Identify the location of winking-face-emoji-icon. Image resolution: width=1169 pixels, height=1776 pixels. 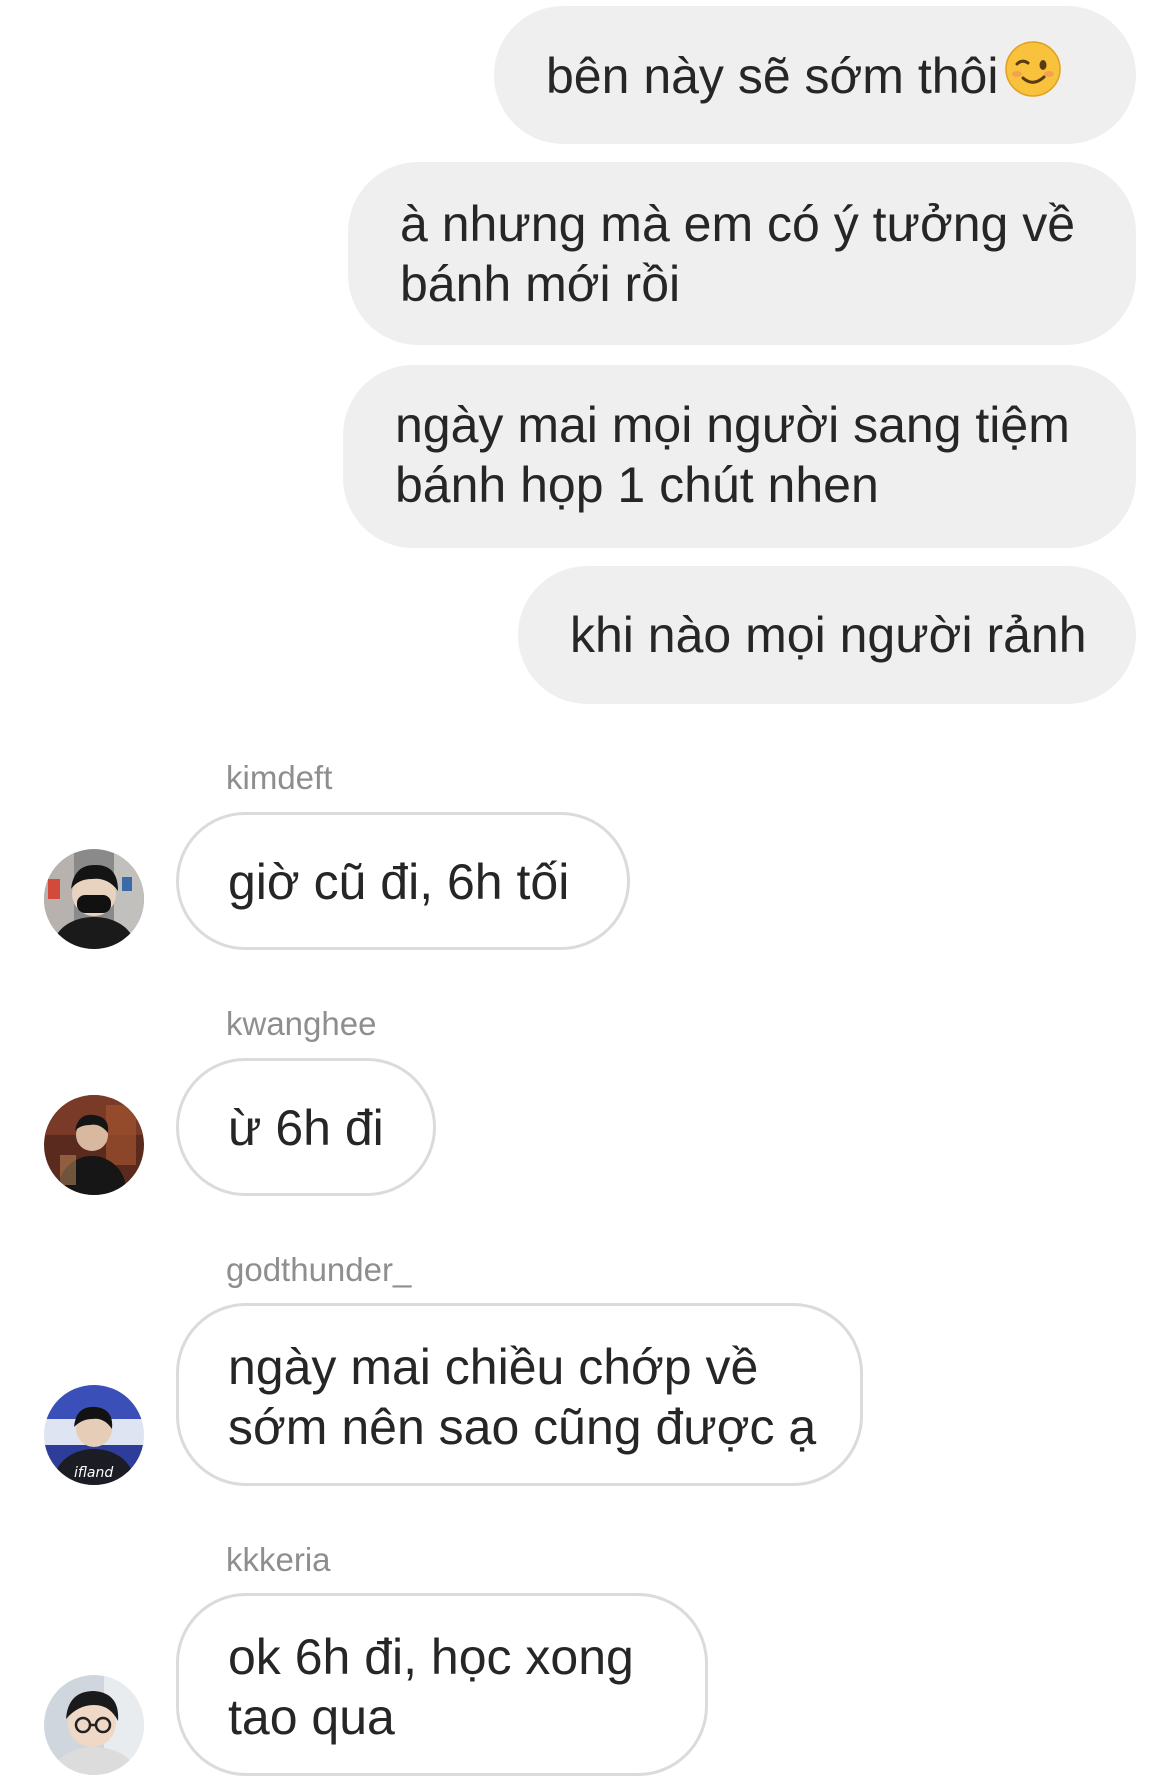
(1033, 75).